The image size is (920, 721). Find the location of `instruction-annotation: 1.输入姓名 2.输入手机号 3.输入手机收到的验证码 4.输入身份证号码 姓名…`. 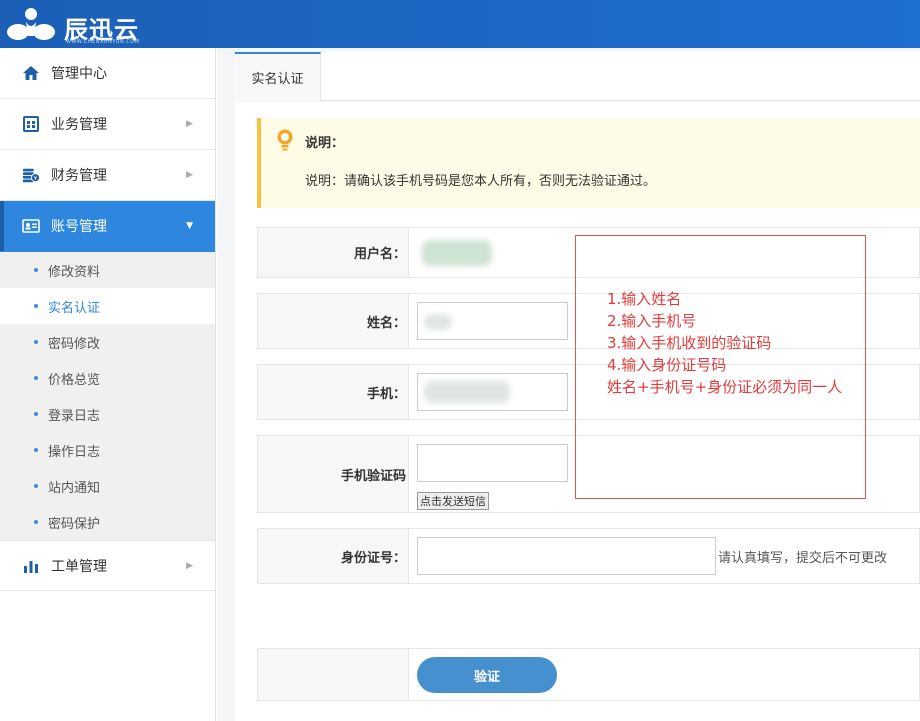

instruction-annotation: 1.输入姓名 2.输入手机号 3.输入手机收到的验证码 4.输入身份证号码 姓名… is located at coordinates (720, 367).